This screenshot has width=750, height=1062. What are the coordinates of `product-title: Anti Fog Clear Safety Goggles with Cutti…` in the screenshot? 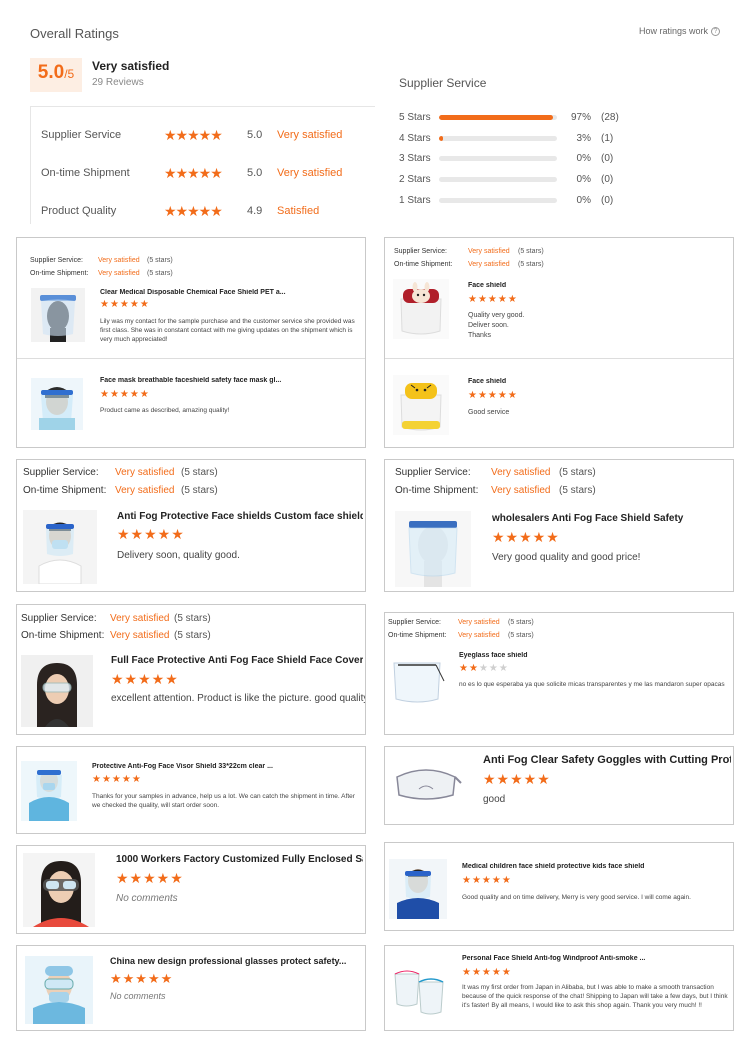 It's located at (607, 760).